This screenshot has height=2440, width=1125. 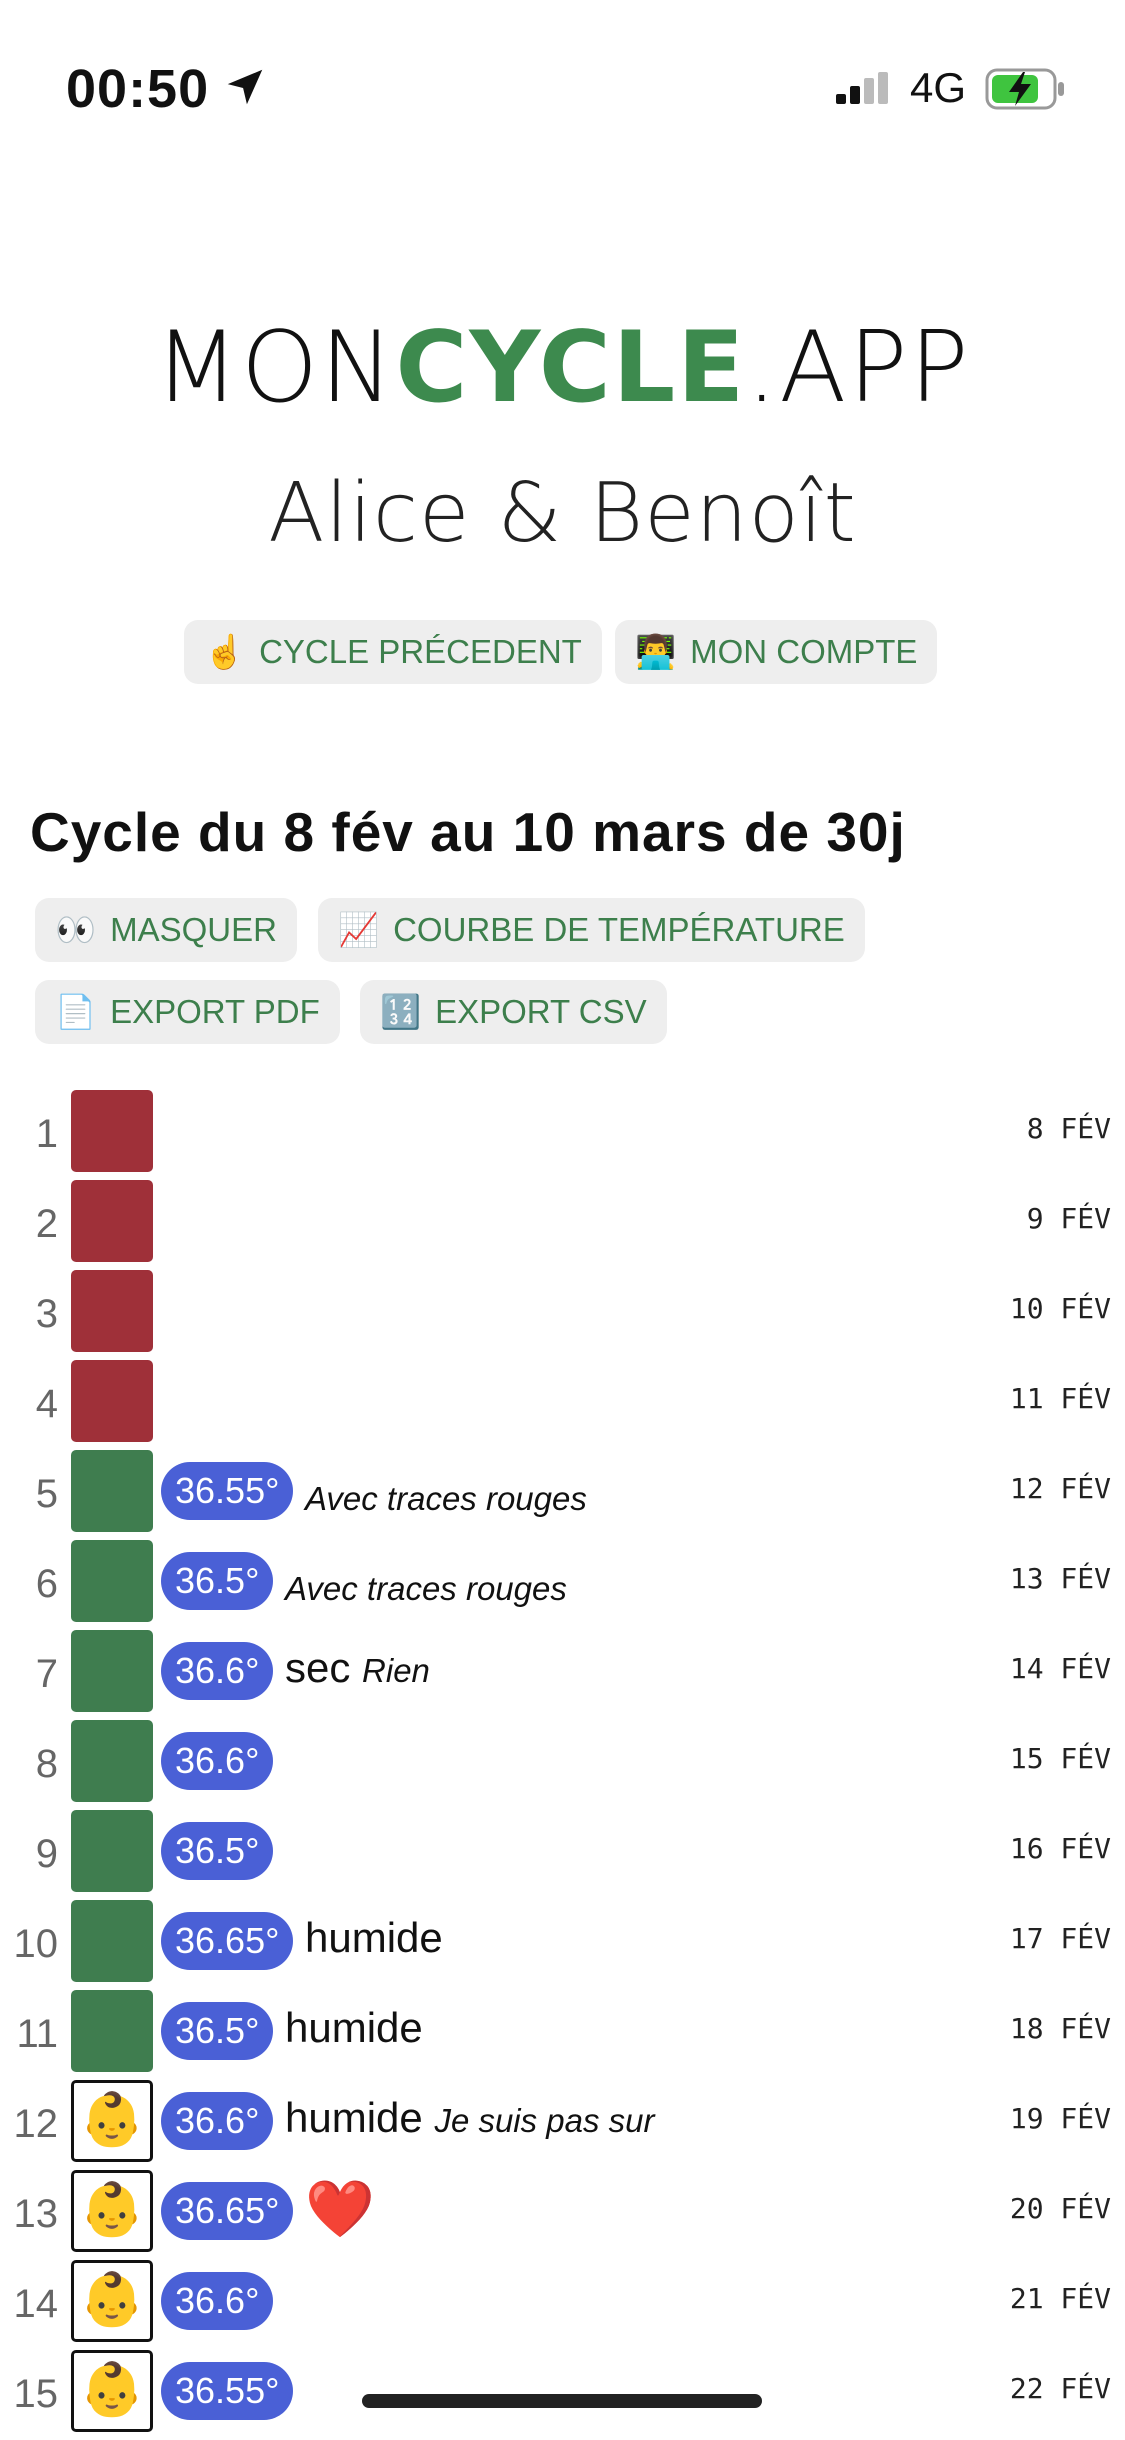 What do you see at coordinates (359, 929) in the screenshot?
I see `chart-increasing-icon: 📈` at bounding box center [359, 929].